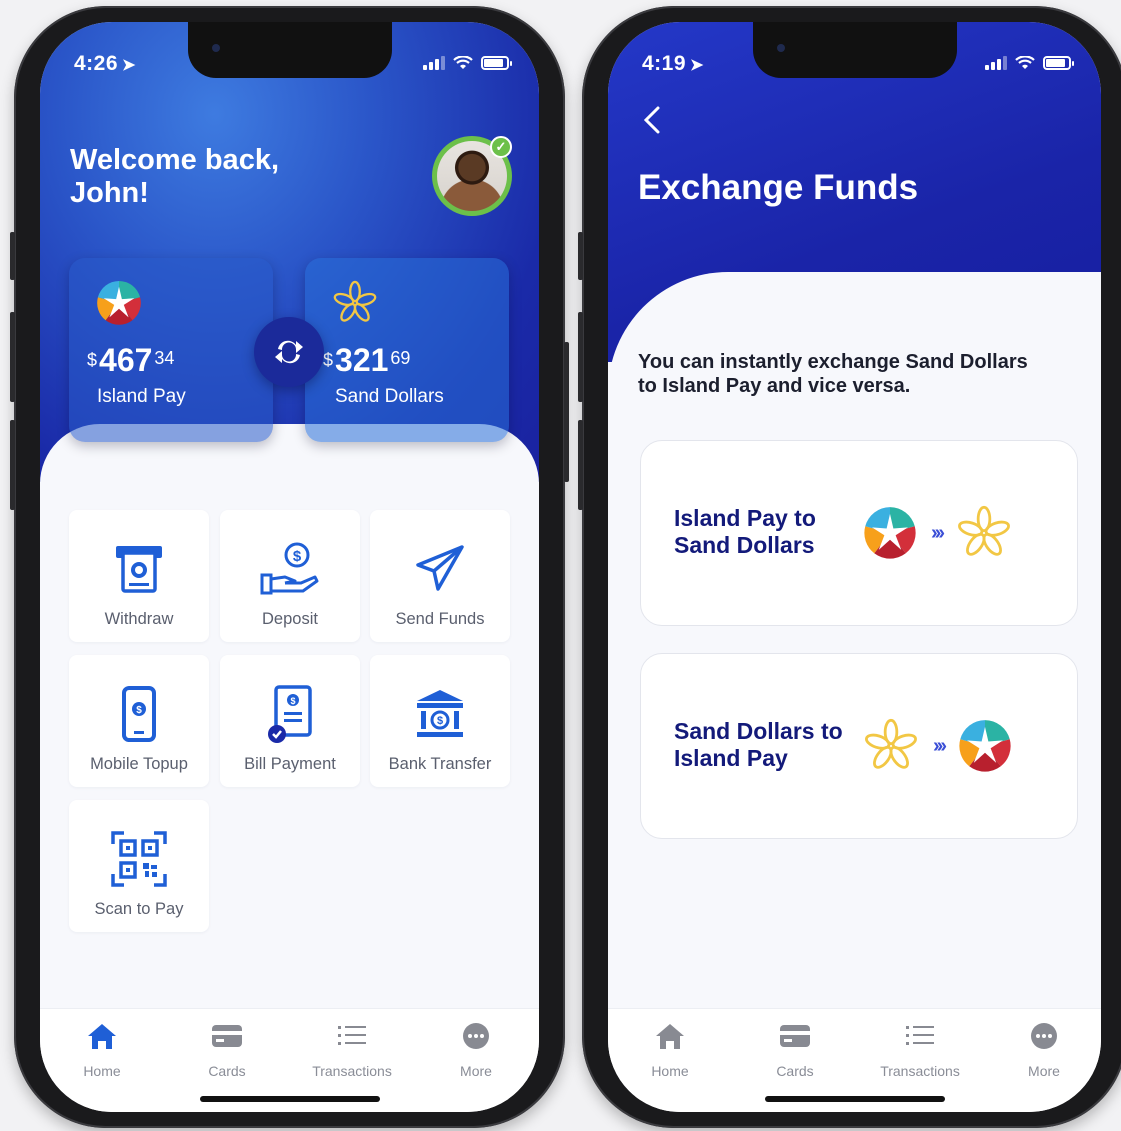 The width and height of the screenshot is (1121, 1131). Describe the element at coordinates (400, 358) in the screenshot. I see `balance-cents: 69` at that location.